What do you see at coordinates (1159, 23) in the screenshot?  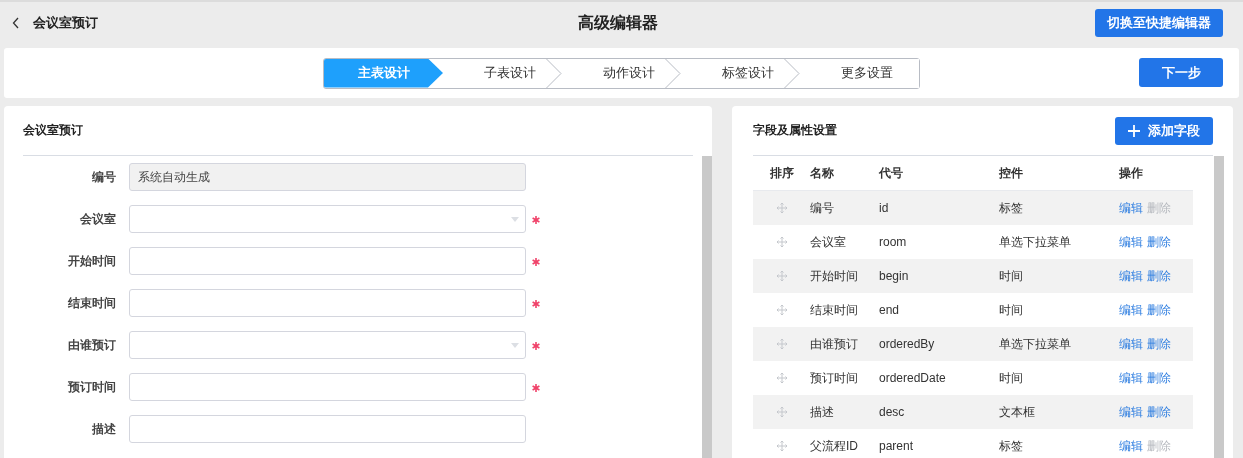 I see `switch-editor-button: 切换至快捷编辑器` at bounding box center [1159, 23].